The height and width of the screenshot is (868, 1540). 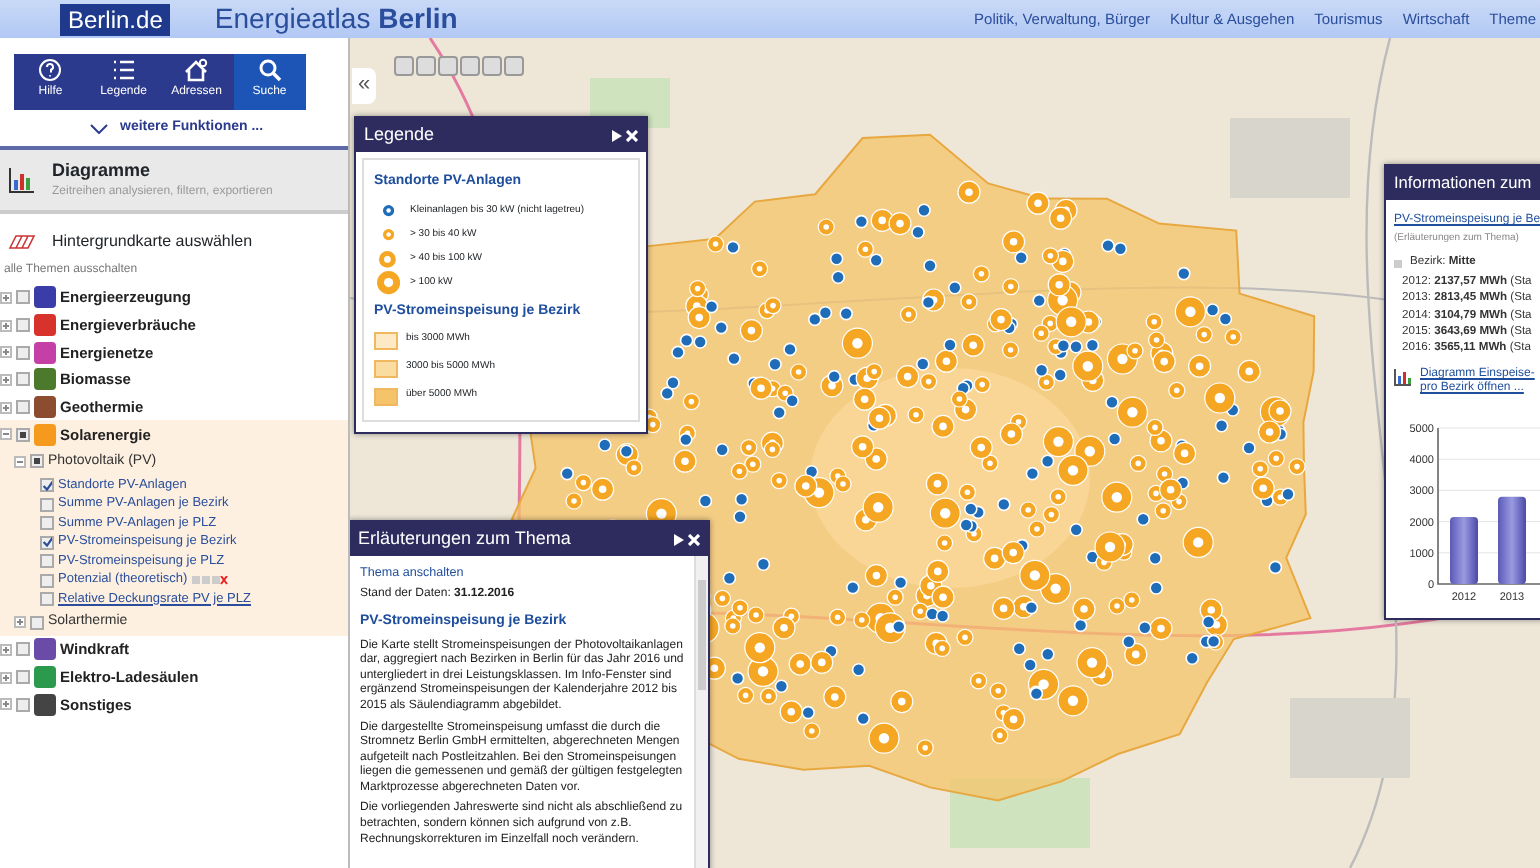 I want to click on window-title: Informationen zum, so click(x=1463, y=183).